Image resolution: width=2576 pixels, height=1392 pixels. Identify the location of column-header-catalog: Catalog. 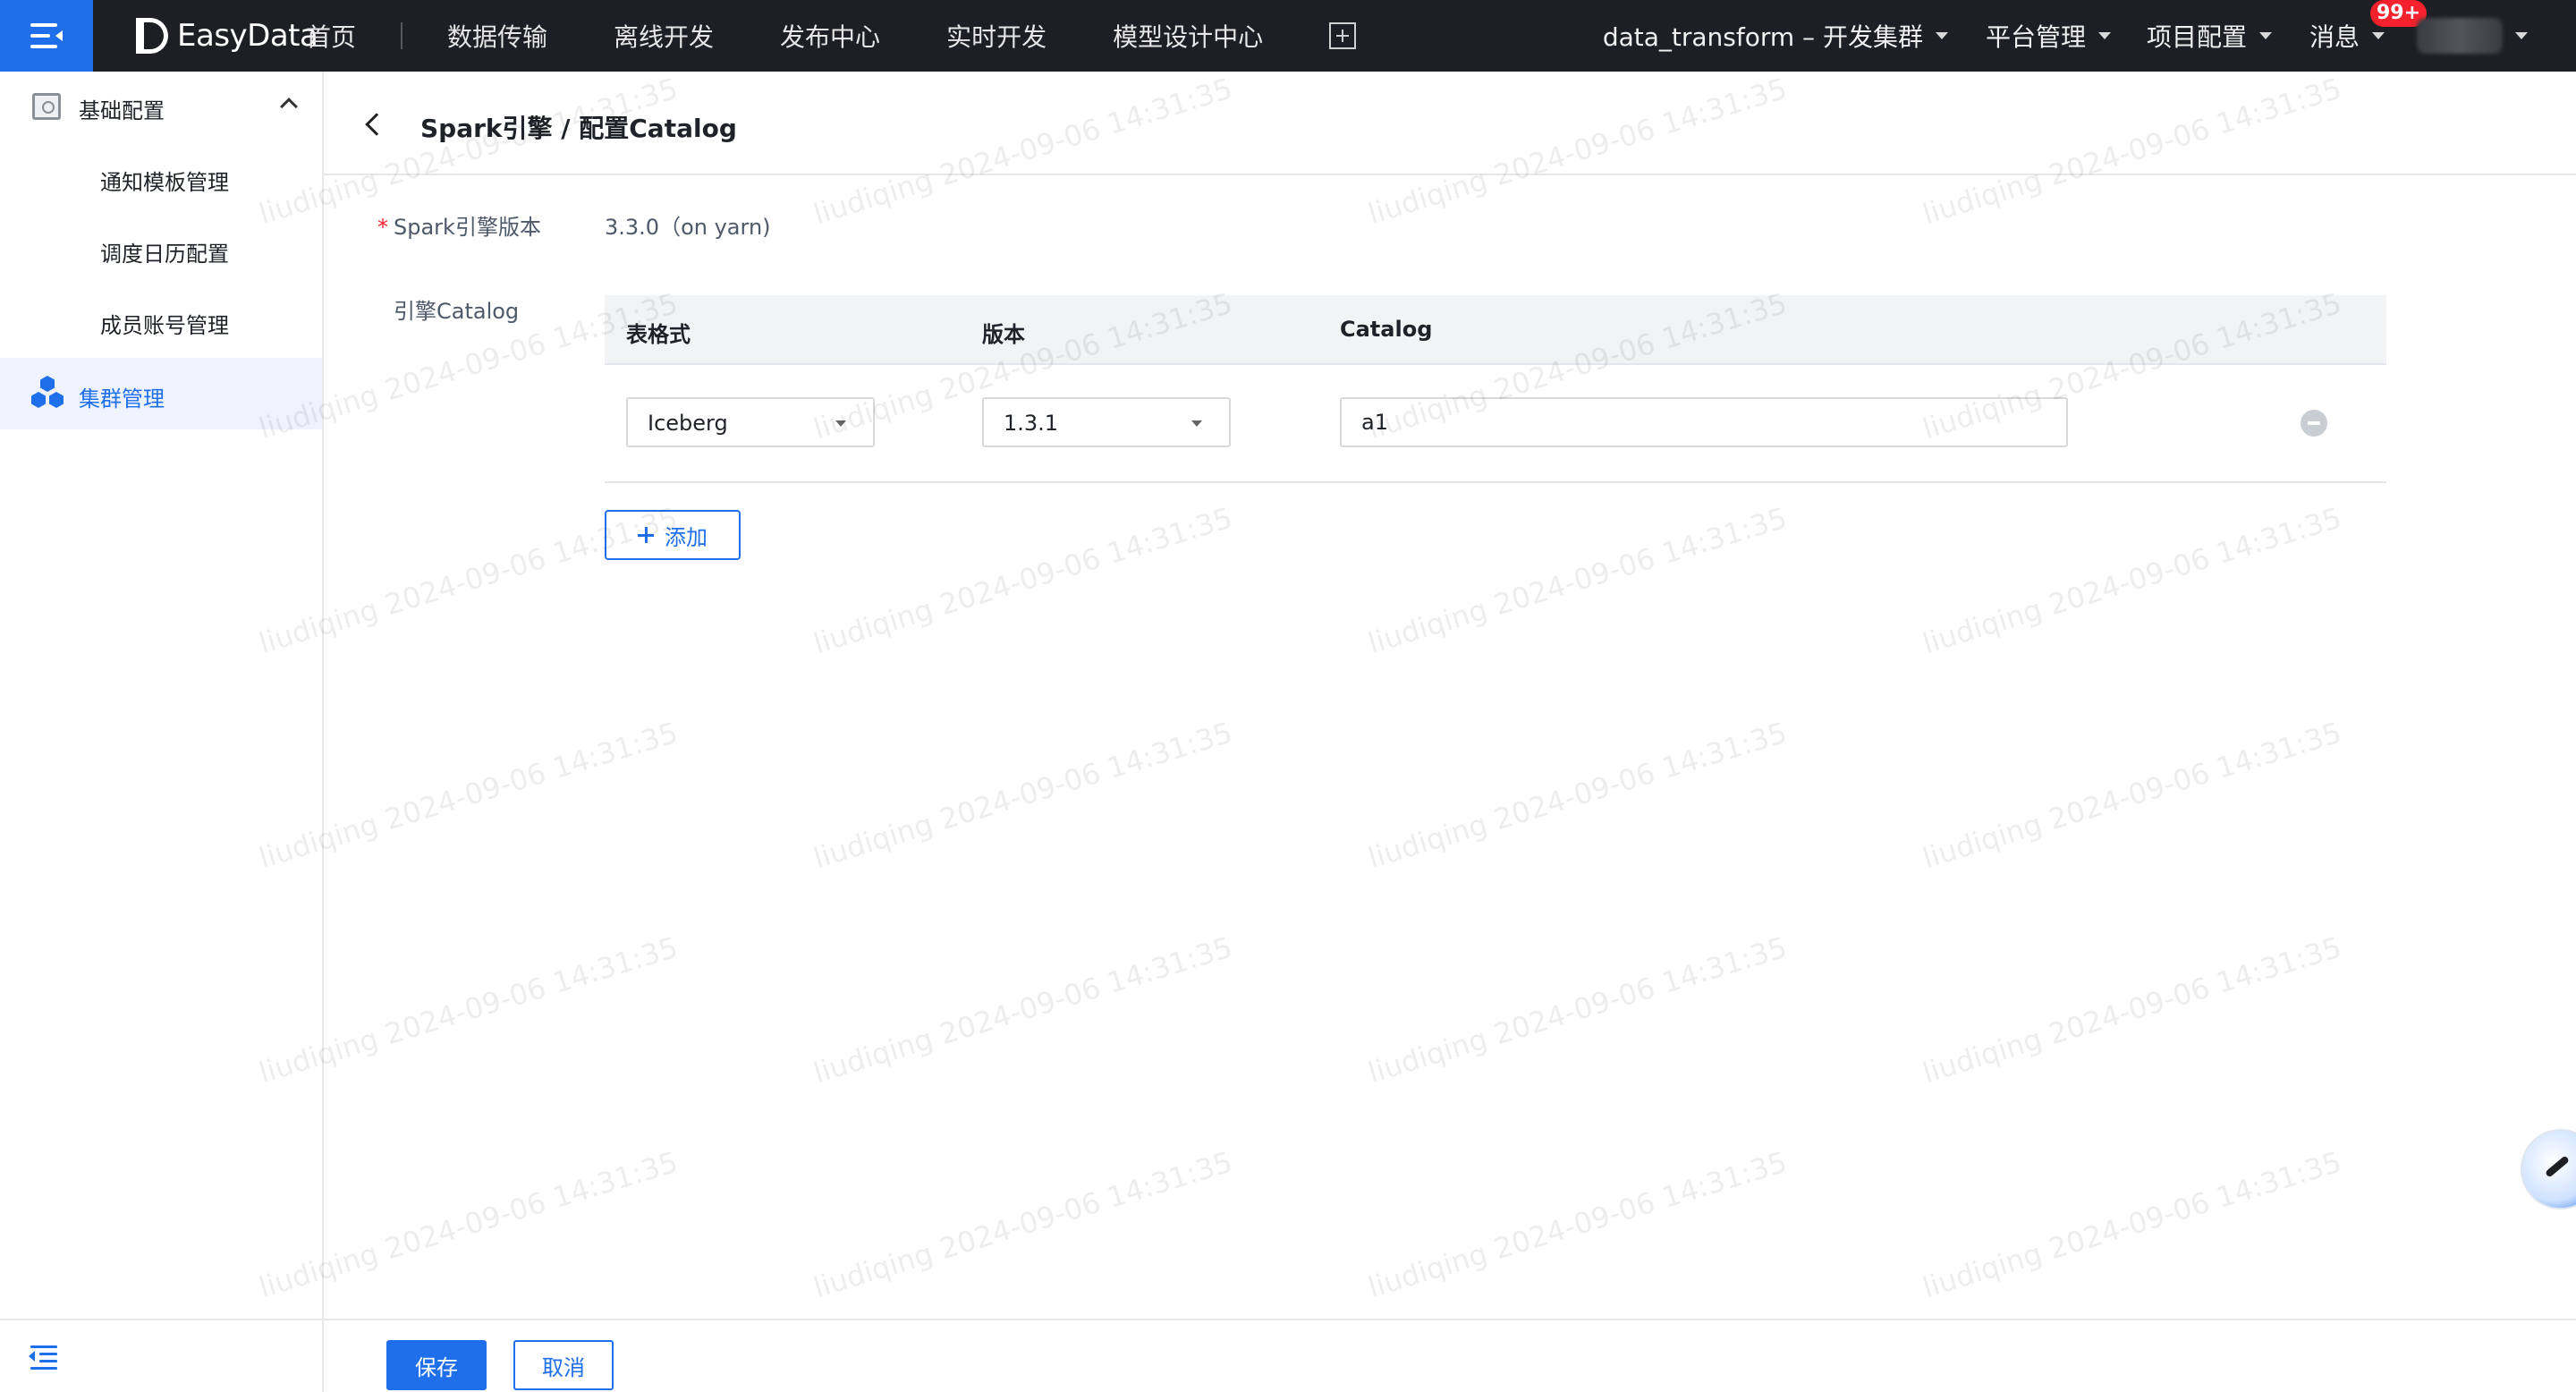
(1386, 329).